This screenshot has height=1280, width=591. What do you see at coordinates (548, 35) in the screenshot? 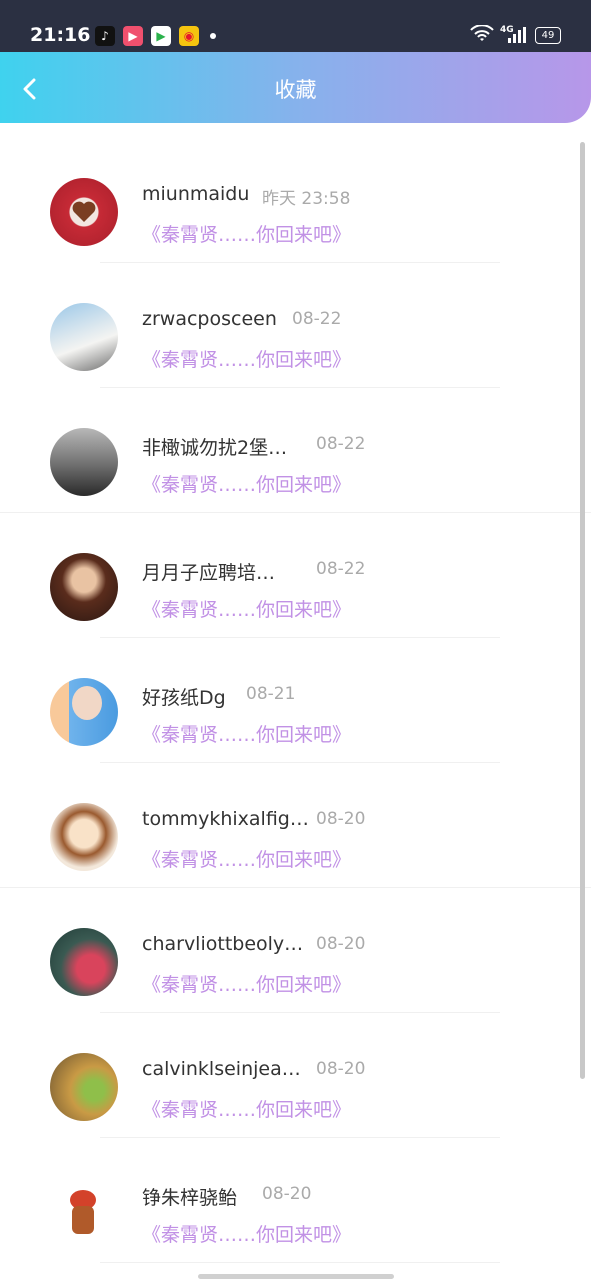
I see `battery-icon: 49` at bounding box center [548, 35].